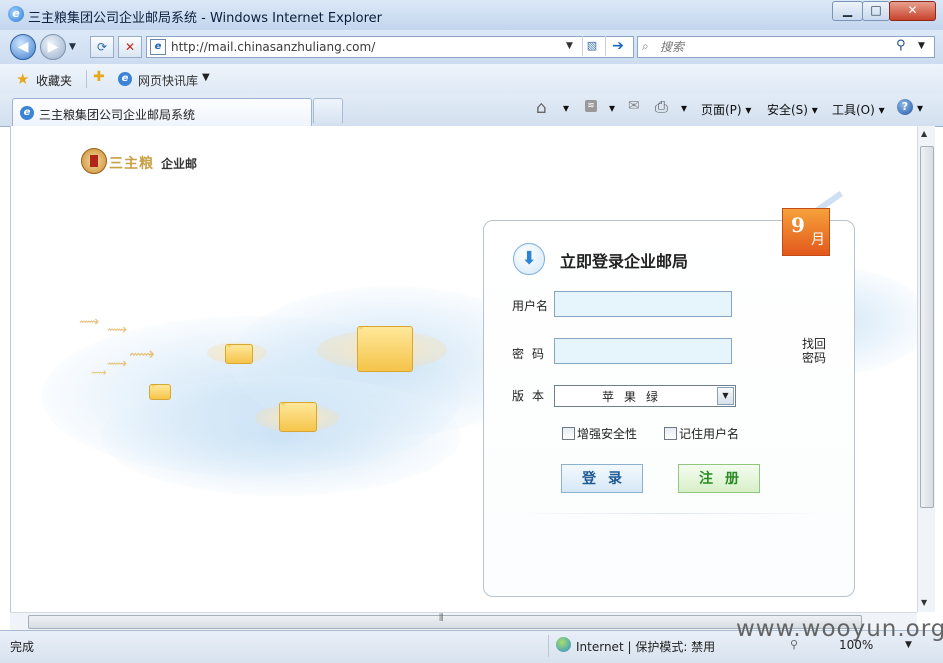 The image size is (943, 663). I want to click on page-menu-label: 页面(P), so click(721, 110).